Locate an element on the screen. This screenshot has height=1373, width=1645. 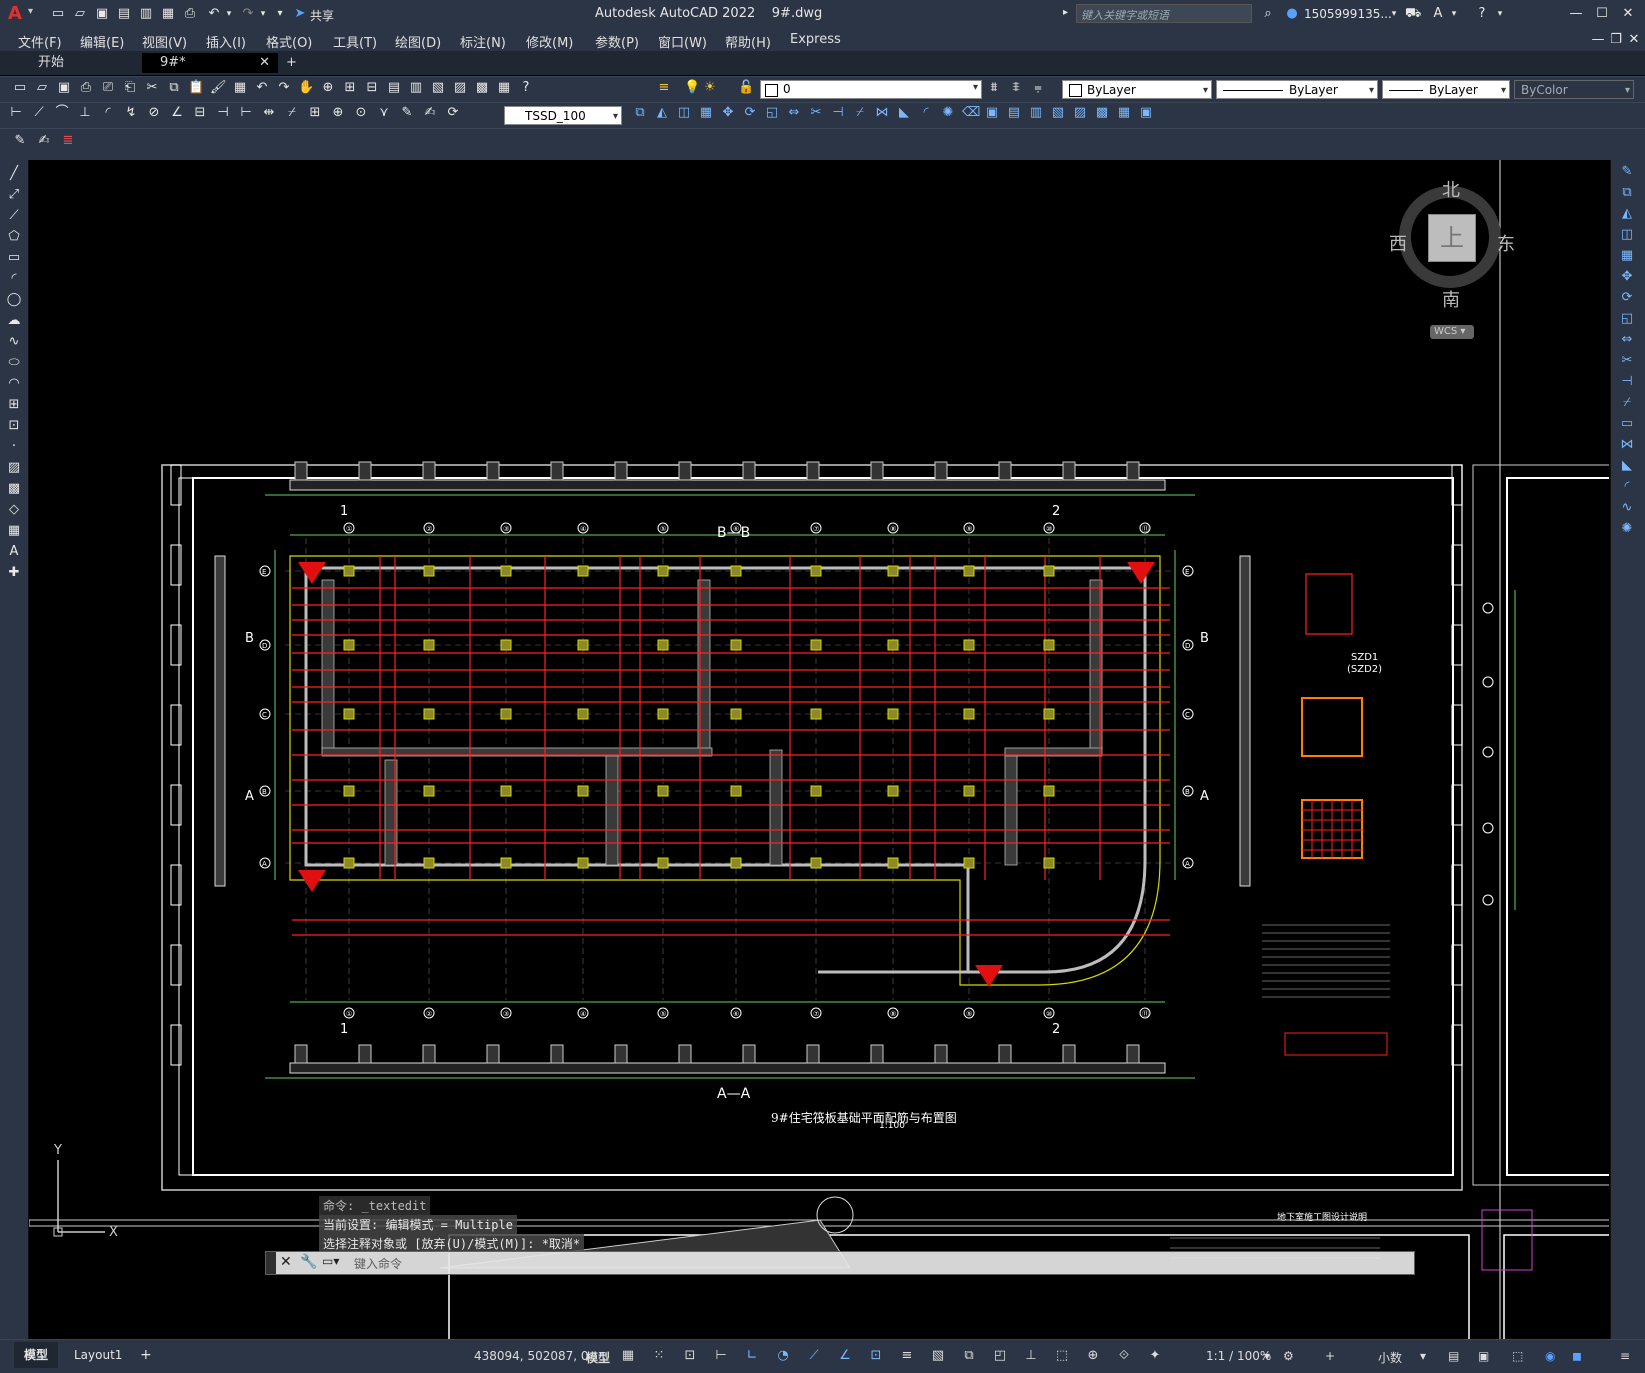
grid-label: ⑦ is located at coordinates (816, 1014).